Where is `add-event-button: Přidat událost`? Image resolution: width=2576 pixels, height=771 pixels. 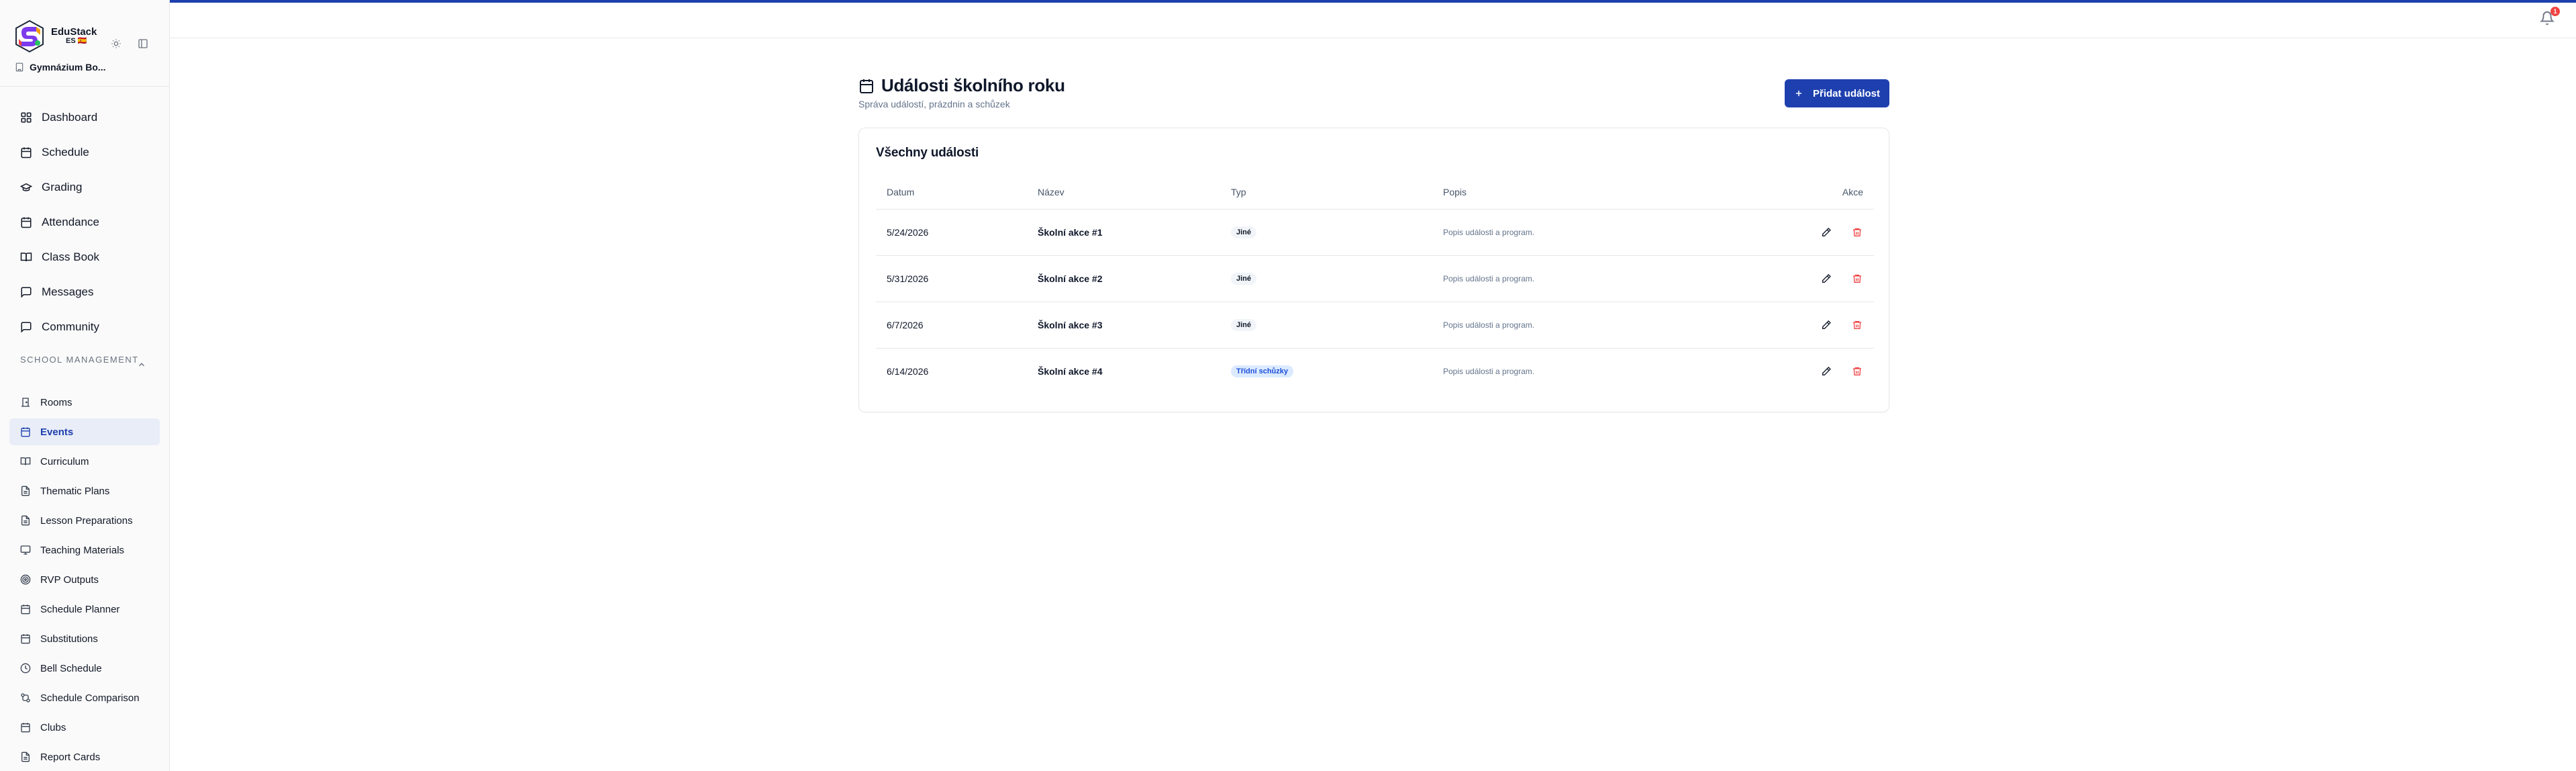
add-event-button: Přidat událost is located at coordinates (1837, 93).